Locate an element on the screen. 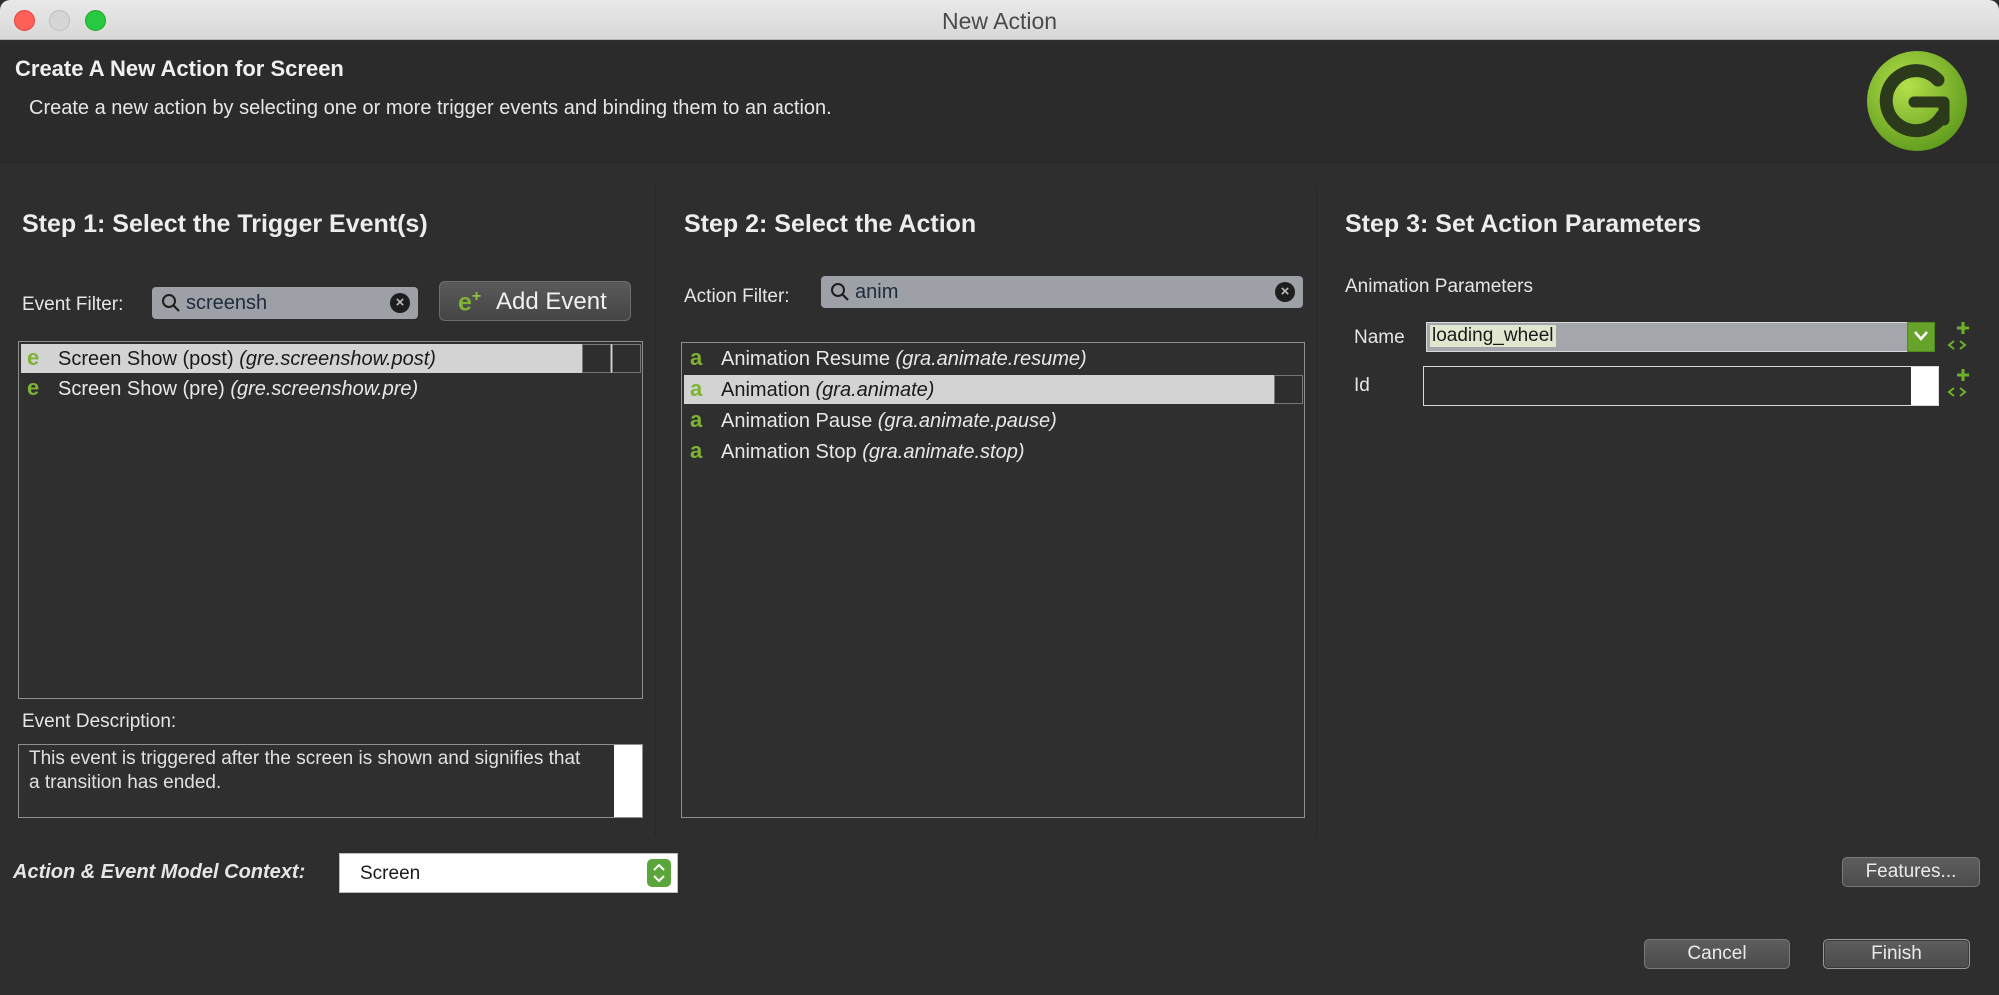 The height and width of the screenshot is (995, 1999). id-field-scrollbar is located at coordinates (1924, 386).